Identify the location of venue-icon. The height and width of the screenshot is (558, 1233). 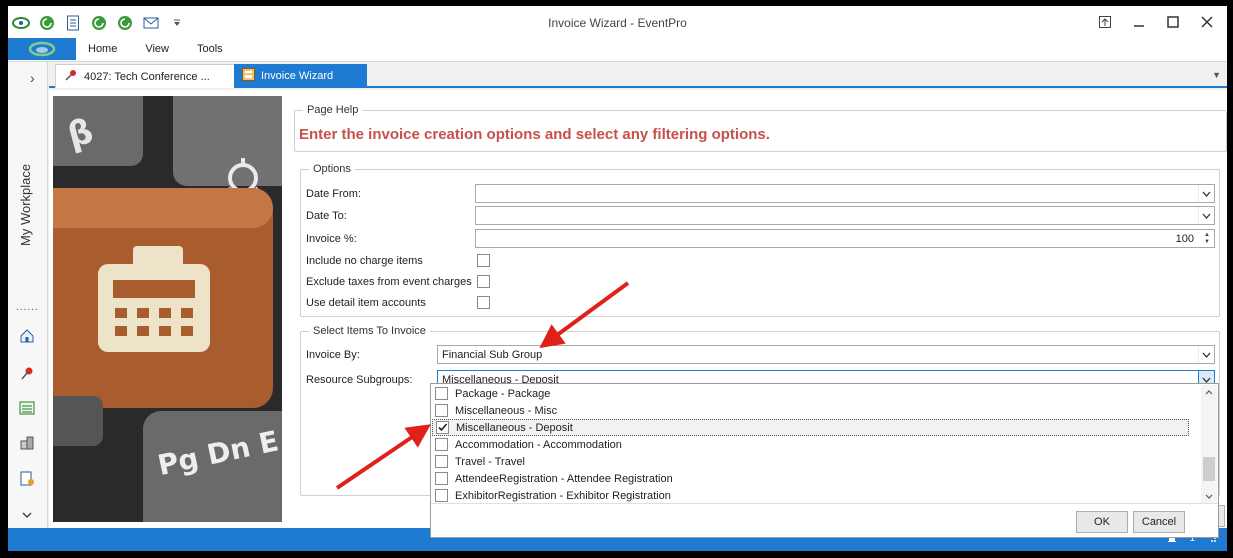
(27, 443).